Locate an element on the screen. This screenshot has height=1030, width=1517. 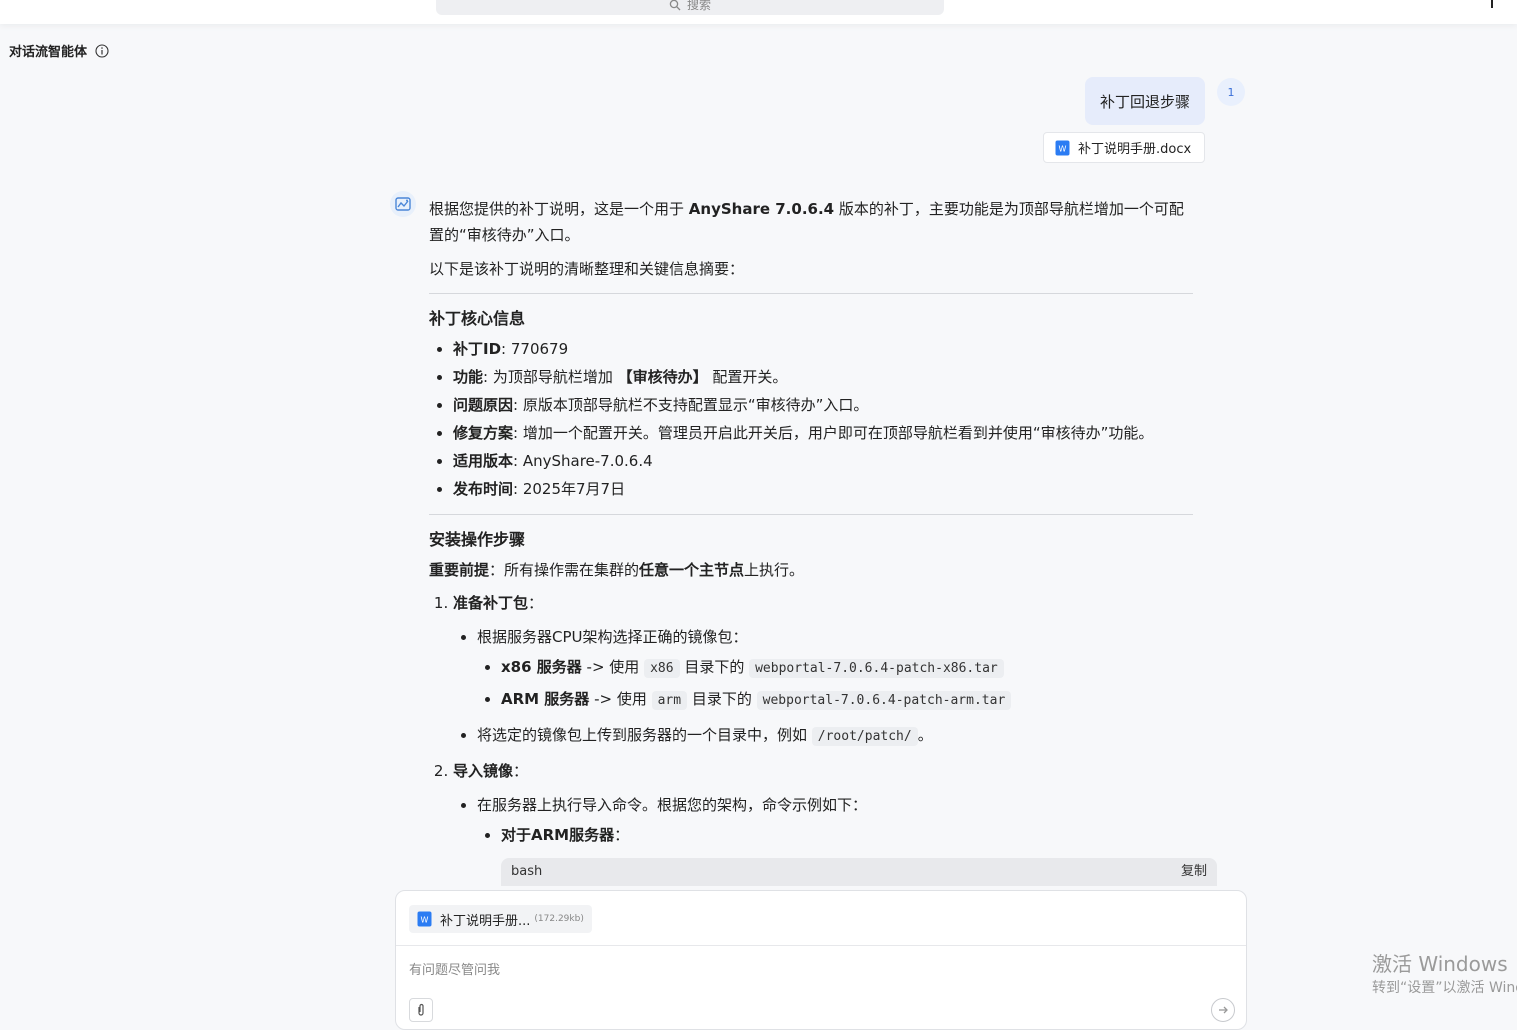
attach-button is located at coordinates (421, 1010).